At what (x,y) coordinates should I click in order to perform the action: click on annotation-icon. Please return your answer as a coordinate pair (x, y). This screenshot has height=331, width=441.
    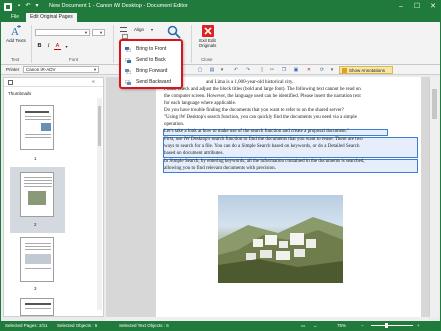
    Looking at the image, I should click on (344, 70).